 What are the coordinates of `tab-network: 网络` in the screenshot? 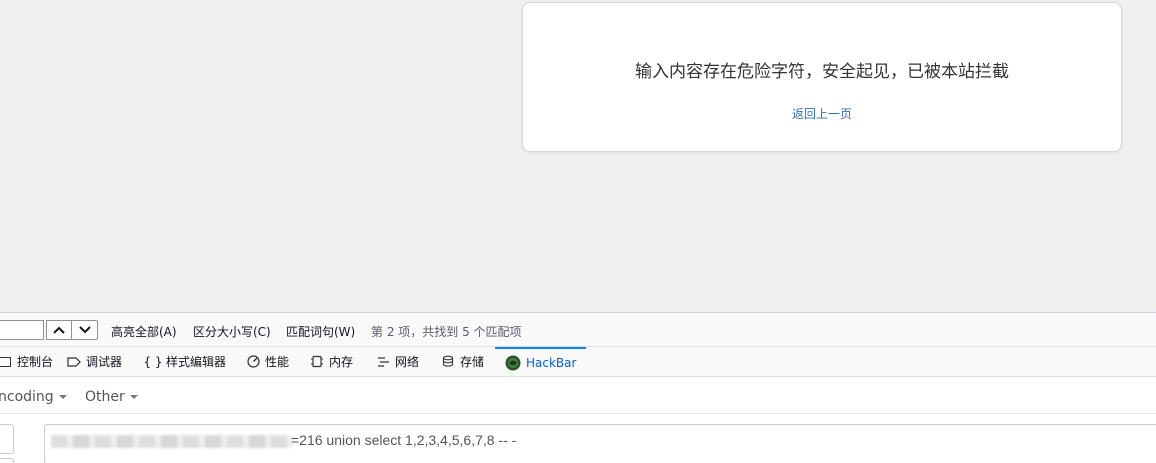 It's located at (397, 361).